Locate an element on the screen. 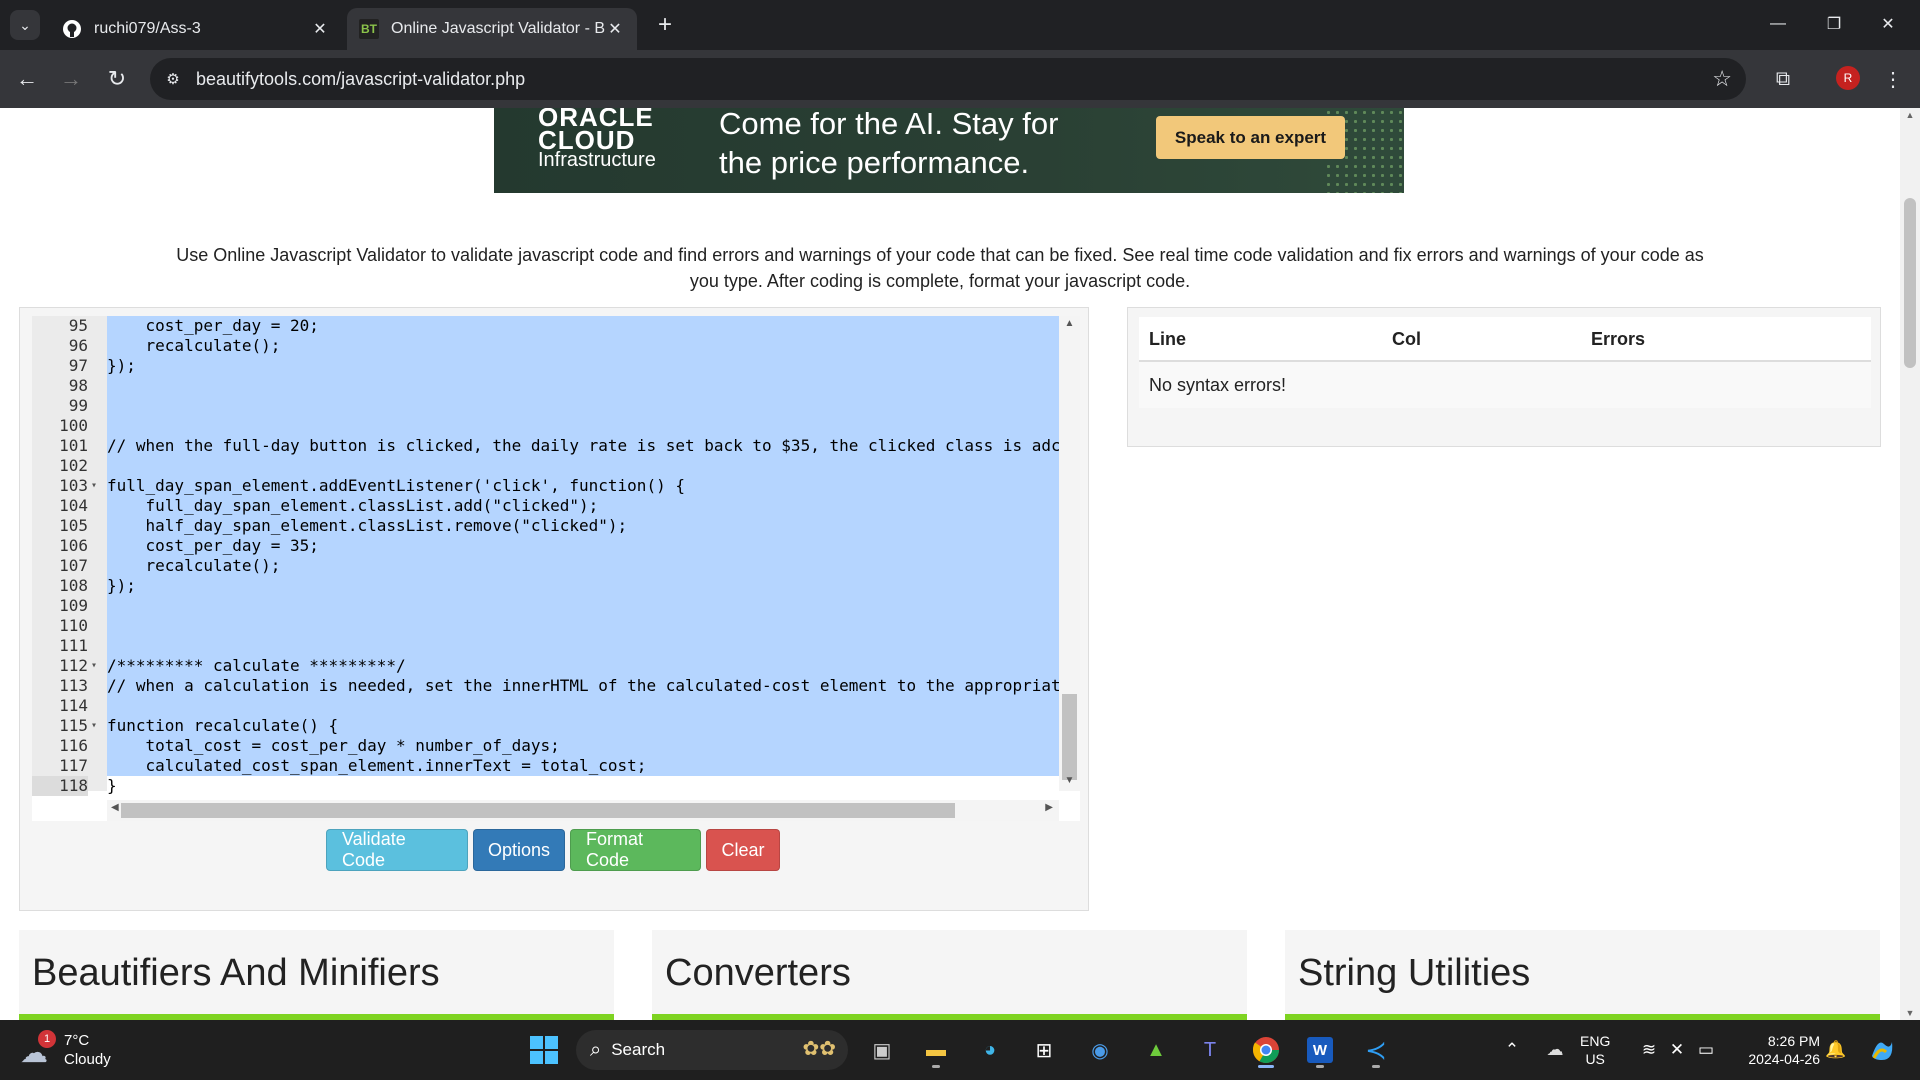 The image size is (1920, 1080). reload-button: ↻ is located at coordinates (117, 79).